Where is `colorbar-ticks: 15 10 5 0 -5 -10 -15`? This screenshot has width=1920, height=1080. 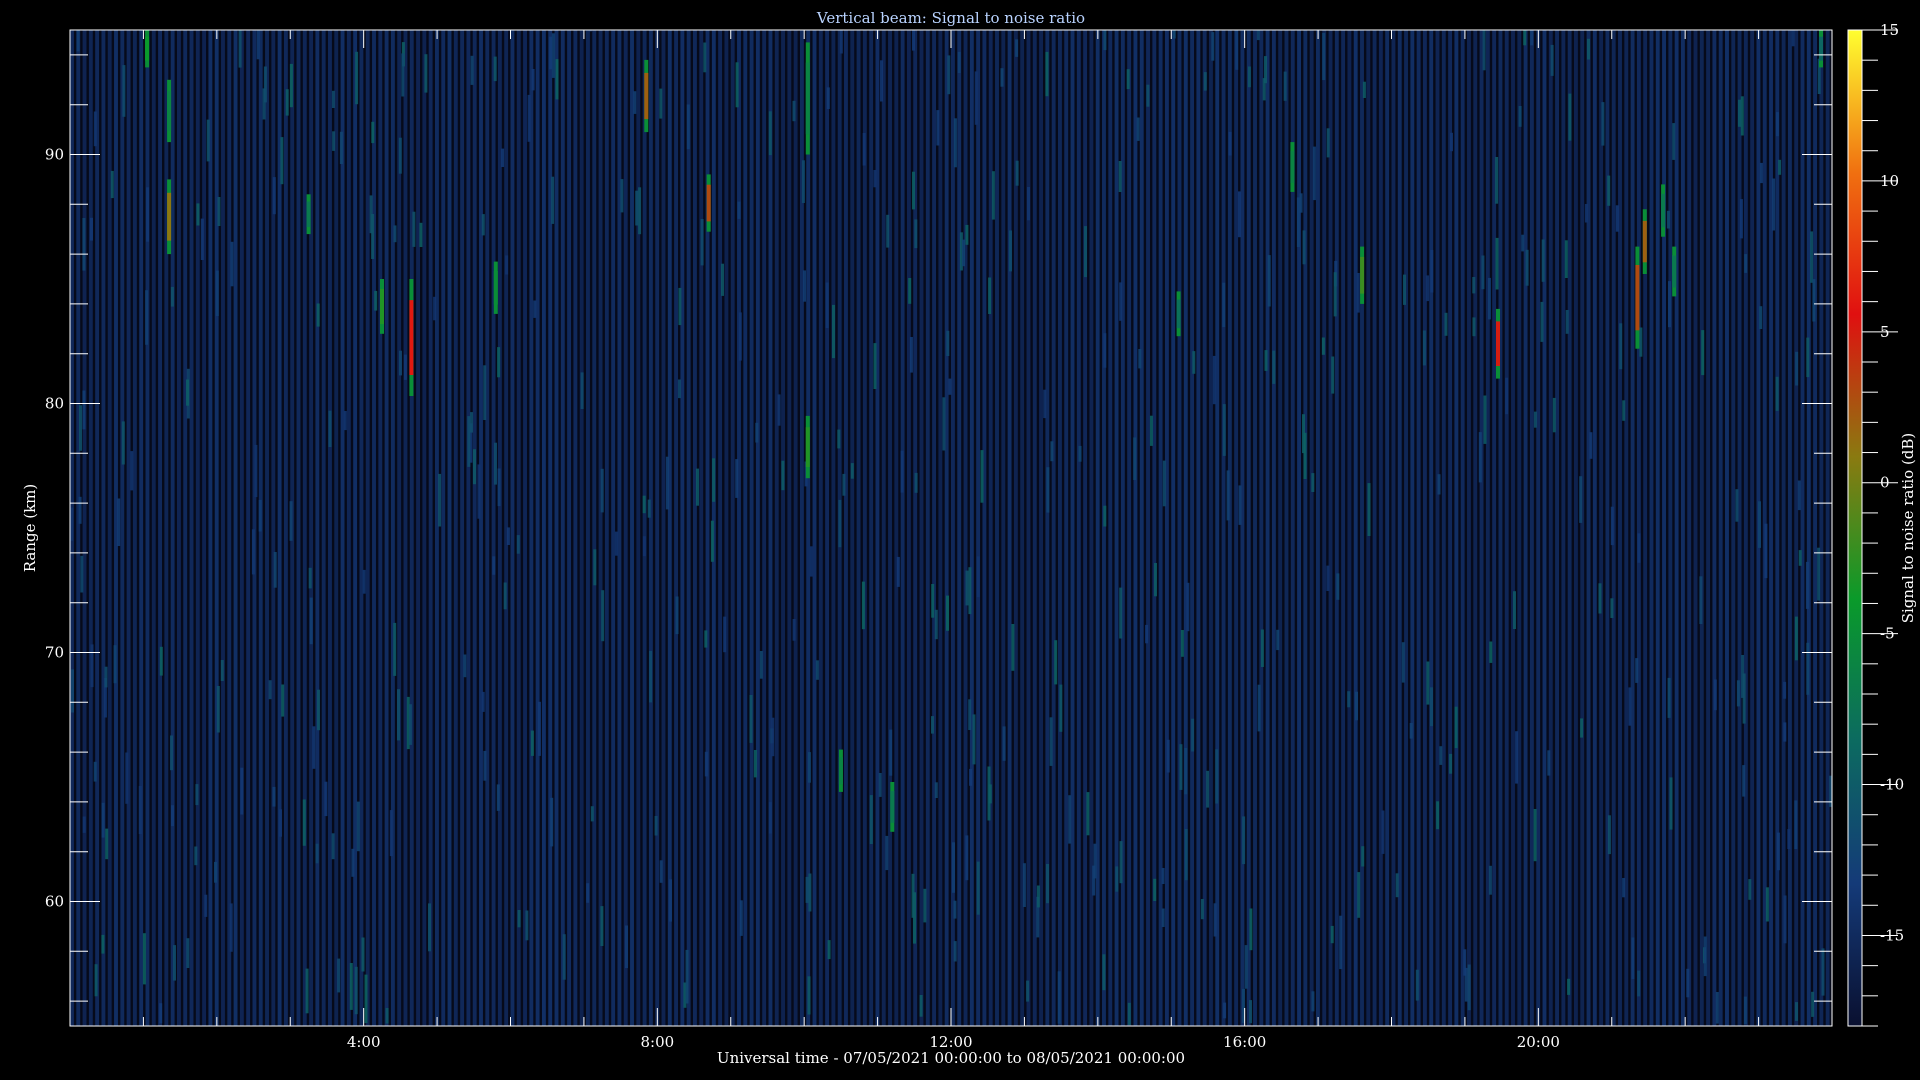
colorbar-ticks: 15 10 5 0 -5 -10 -15 is located at coordinates (1883, 524).